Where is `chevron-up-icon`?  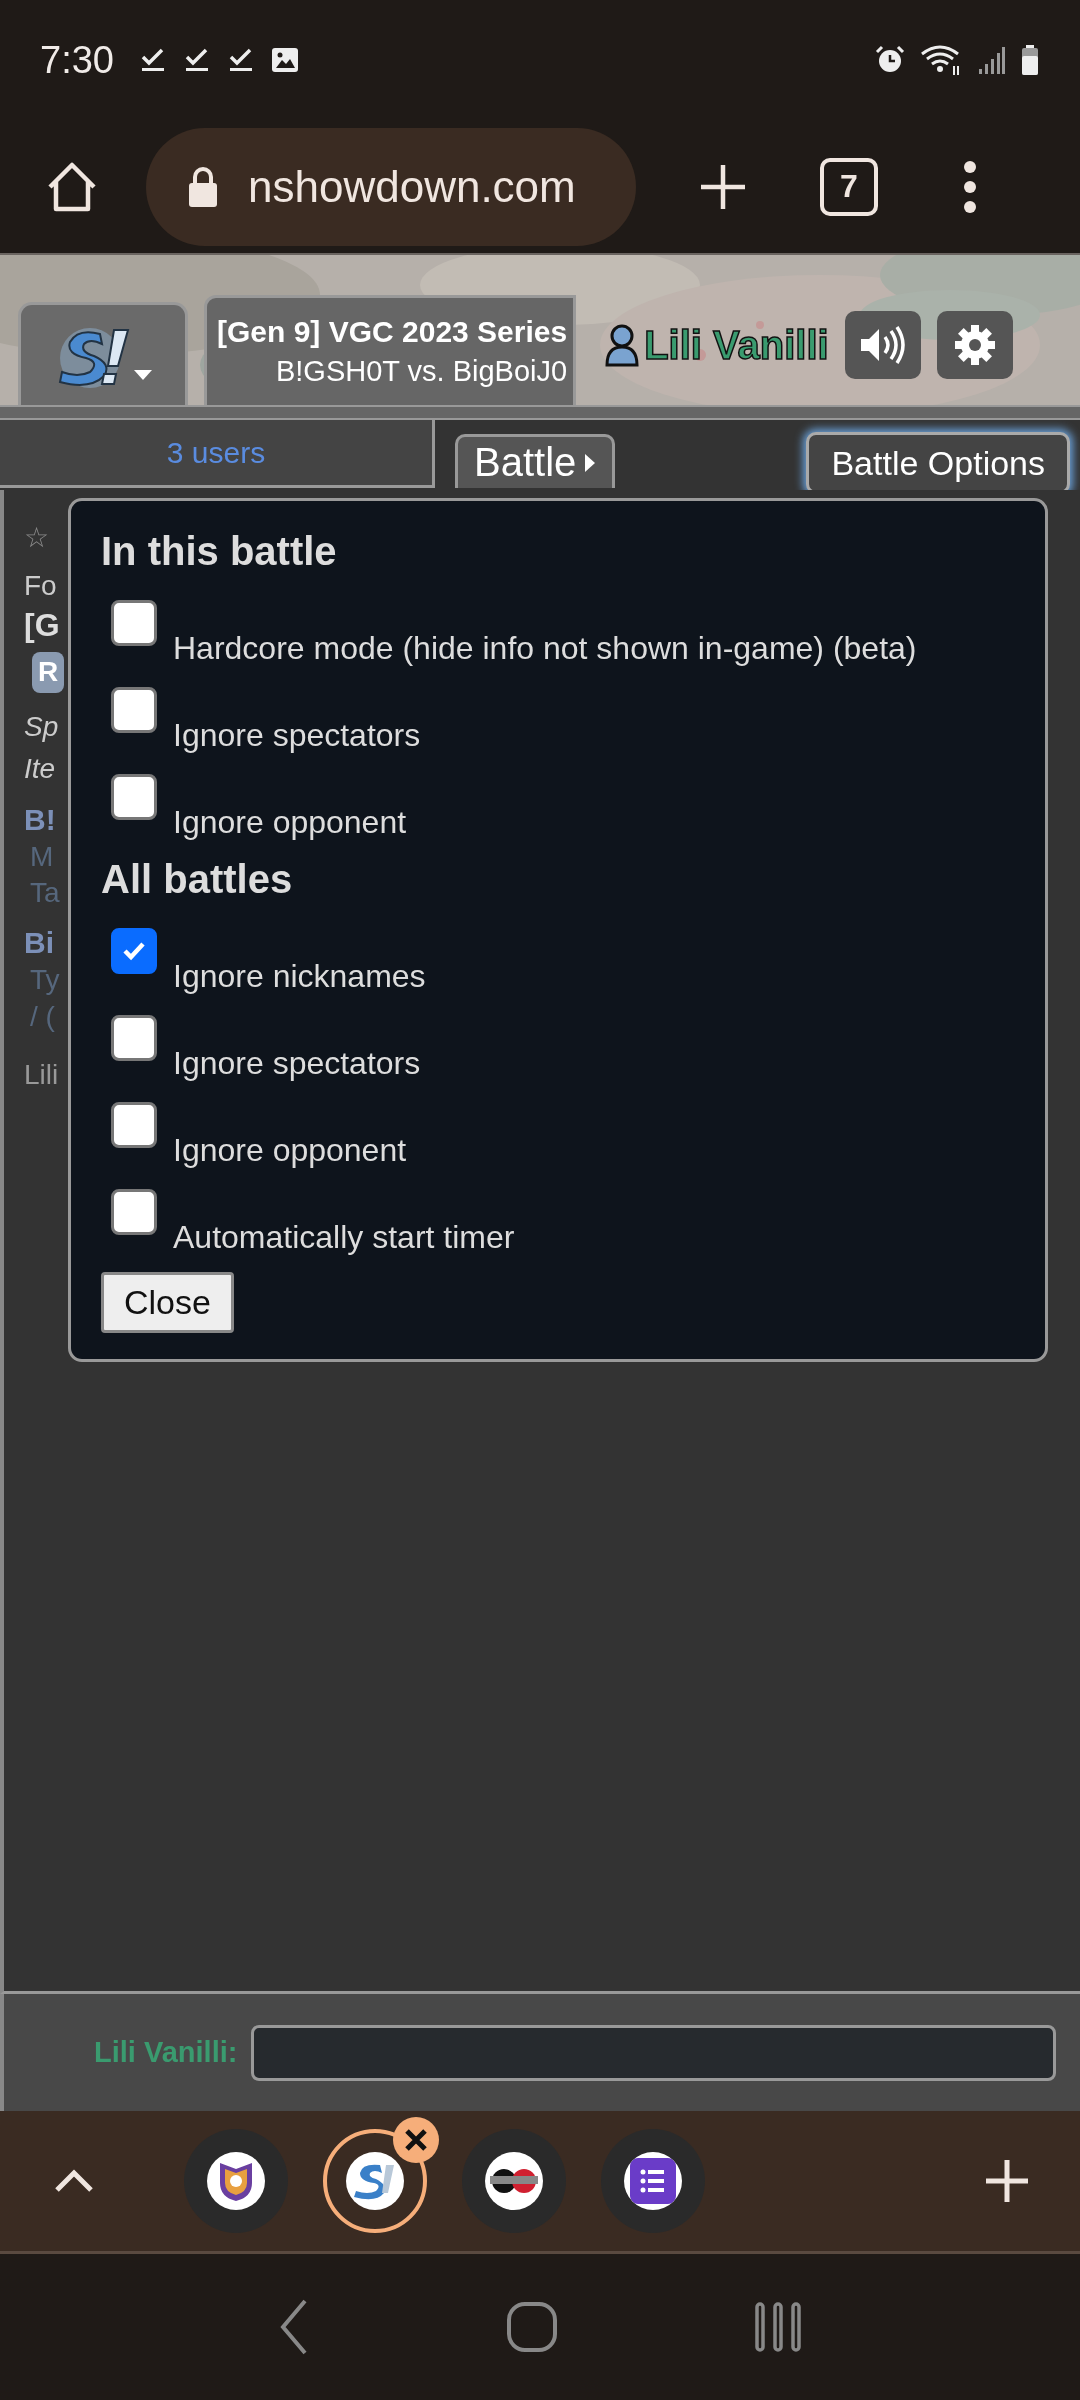 chevron-up-icon is located at coordinates (74, 2181).